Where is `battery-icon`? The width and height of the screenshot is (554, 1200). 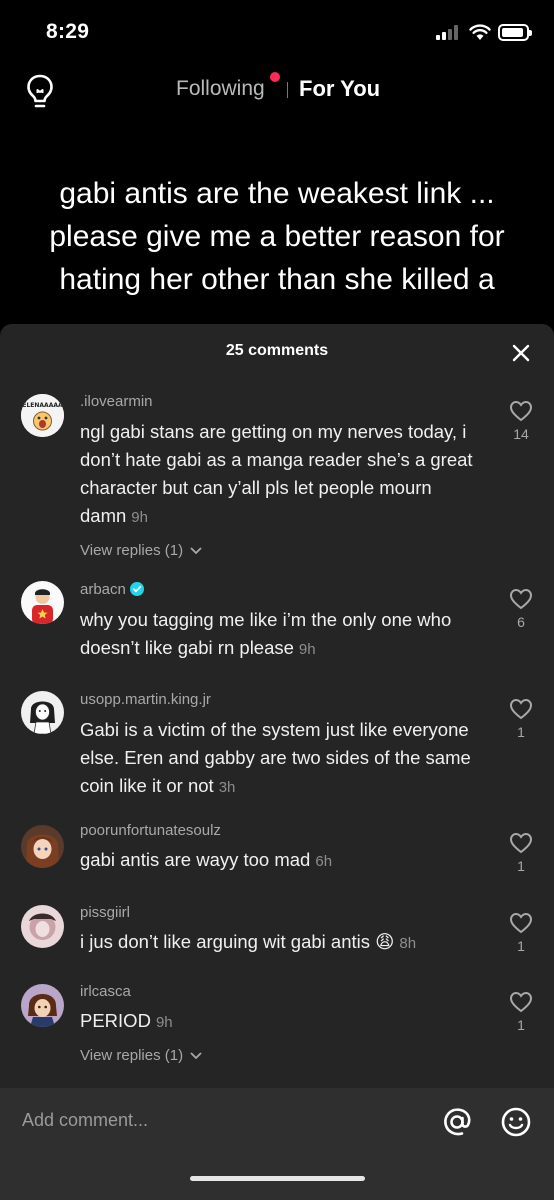
battery-icon is located at coordinates (515, 32).